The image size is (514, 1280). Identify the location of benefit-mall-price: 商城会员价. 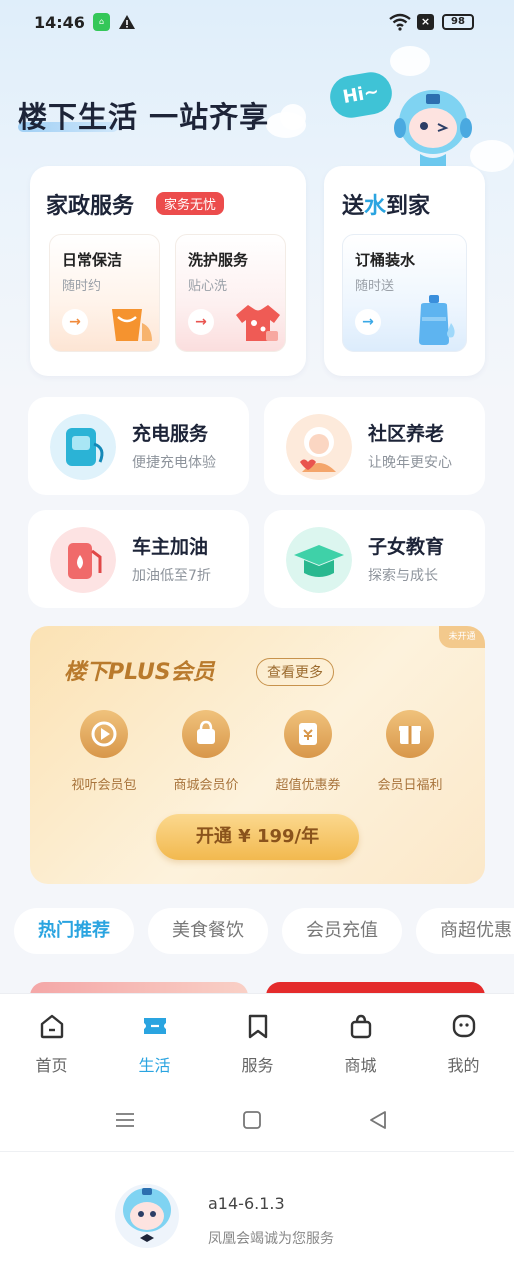
(206, 751).